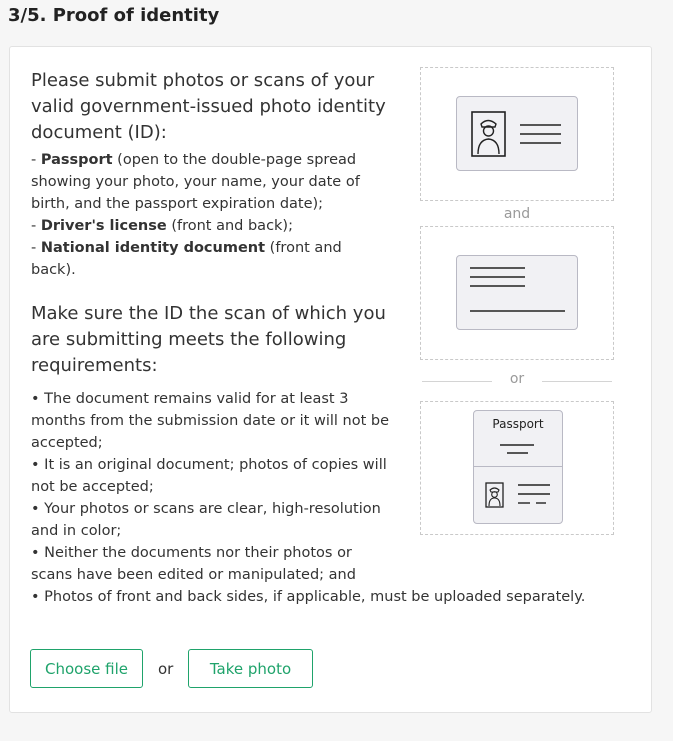 The image size is (673, 741). Describe the element at coordinates (166, 669) in the screenshot. I see `upload-or-label: or` at that location.